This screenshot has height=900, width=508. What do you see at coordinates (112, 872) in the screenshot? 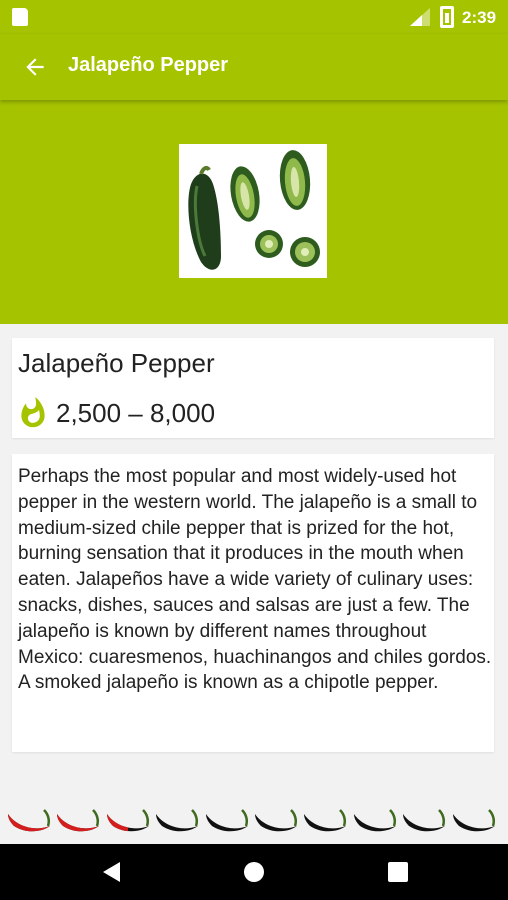
I see `back-triangle-icon` at bounding box center [112, 872].